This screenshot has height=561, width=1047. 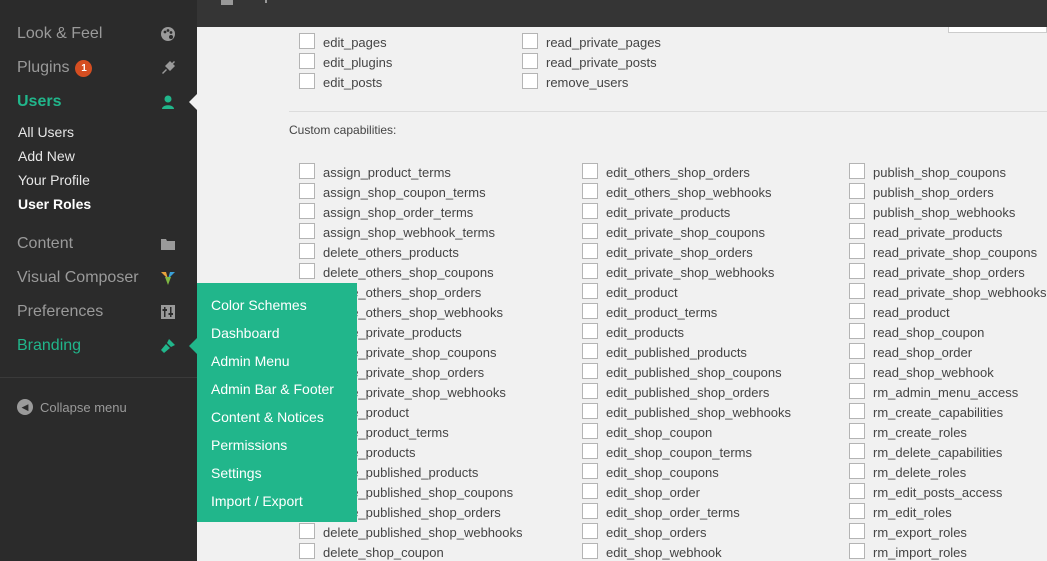 What do you see at coordinates (676, 352) in the screenshot?
I see `capability-label: edit_published_products` at bounding box center [676, 352].